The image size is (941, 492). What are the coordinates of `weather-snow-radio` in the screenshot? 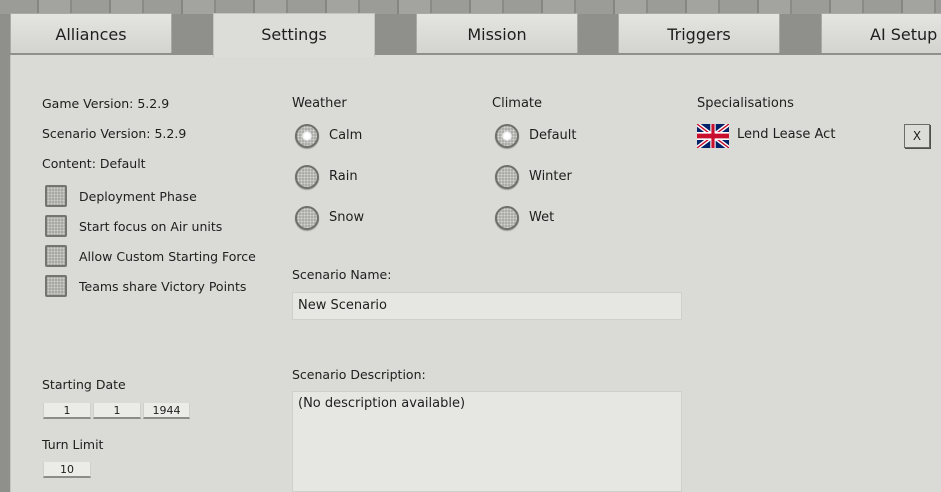 It's located at (307, 218).